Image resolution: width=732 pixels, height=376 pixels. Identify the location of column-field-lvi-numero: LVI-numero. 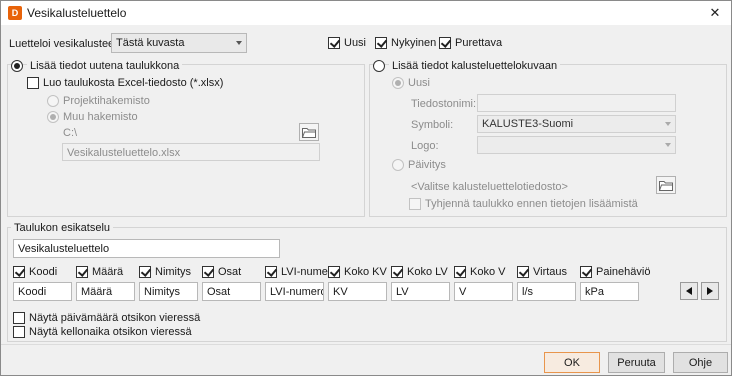
(294, 291).